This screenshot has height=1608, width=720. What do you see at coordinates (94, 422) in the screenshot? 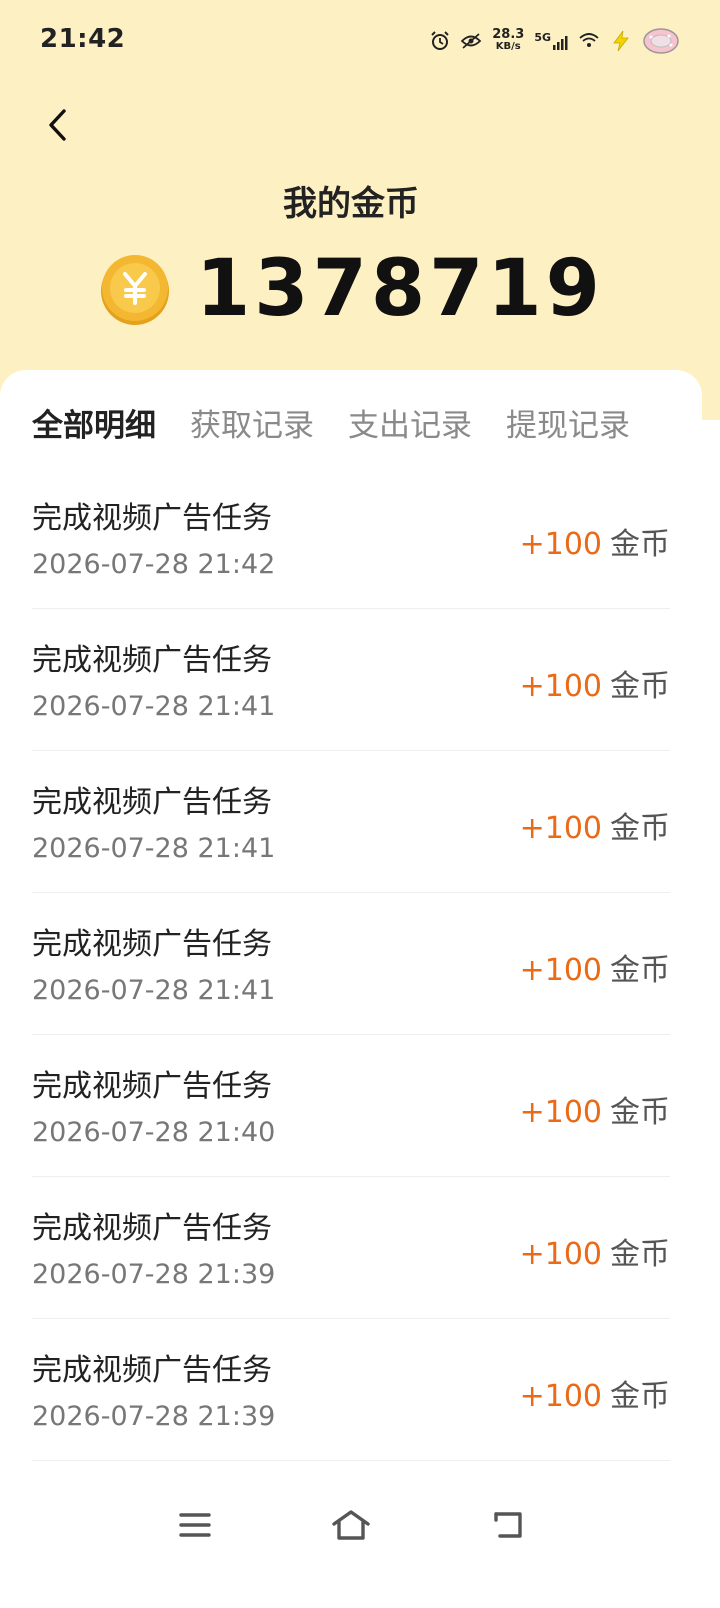
I see `tab-all-details: 全部明细` at bounding box center [94, 422].